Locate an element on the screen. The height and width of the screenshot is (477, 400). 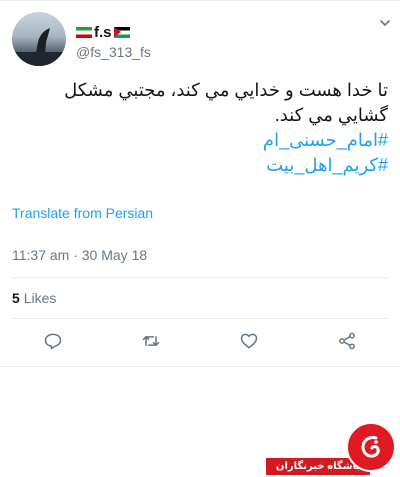
like-button is located at coordinates (249, 341).